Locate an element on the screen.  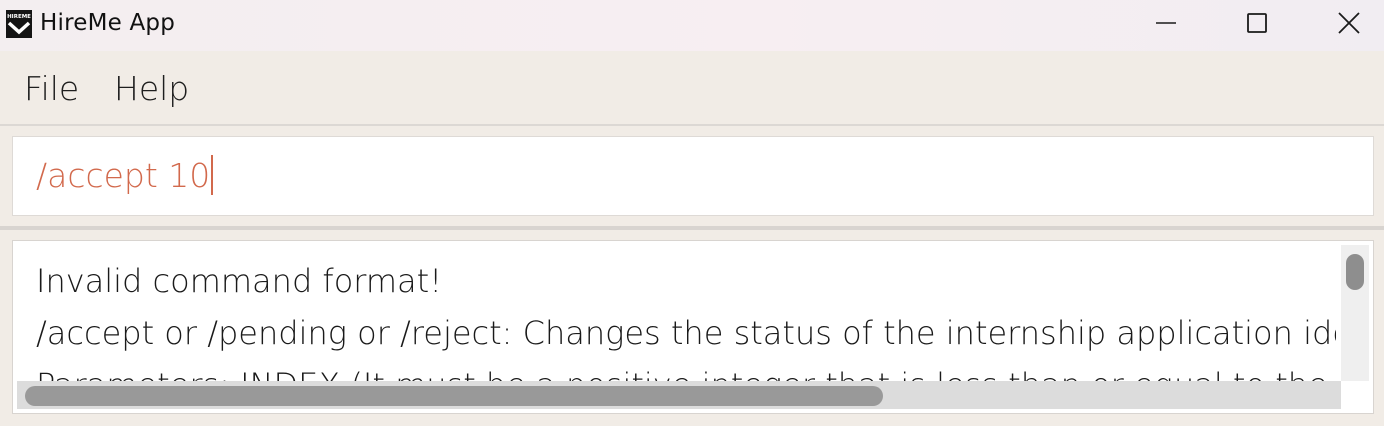
title-bar: HIREME HireMe App is located at coordinates (692, 25).